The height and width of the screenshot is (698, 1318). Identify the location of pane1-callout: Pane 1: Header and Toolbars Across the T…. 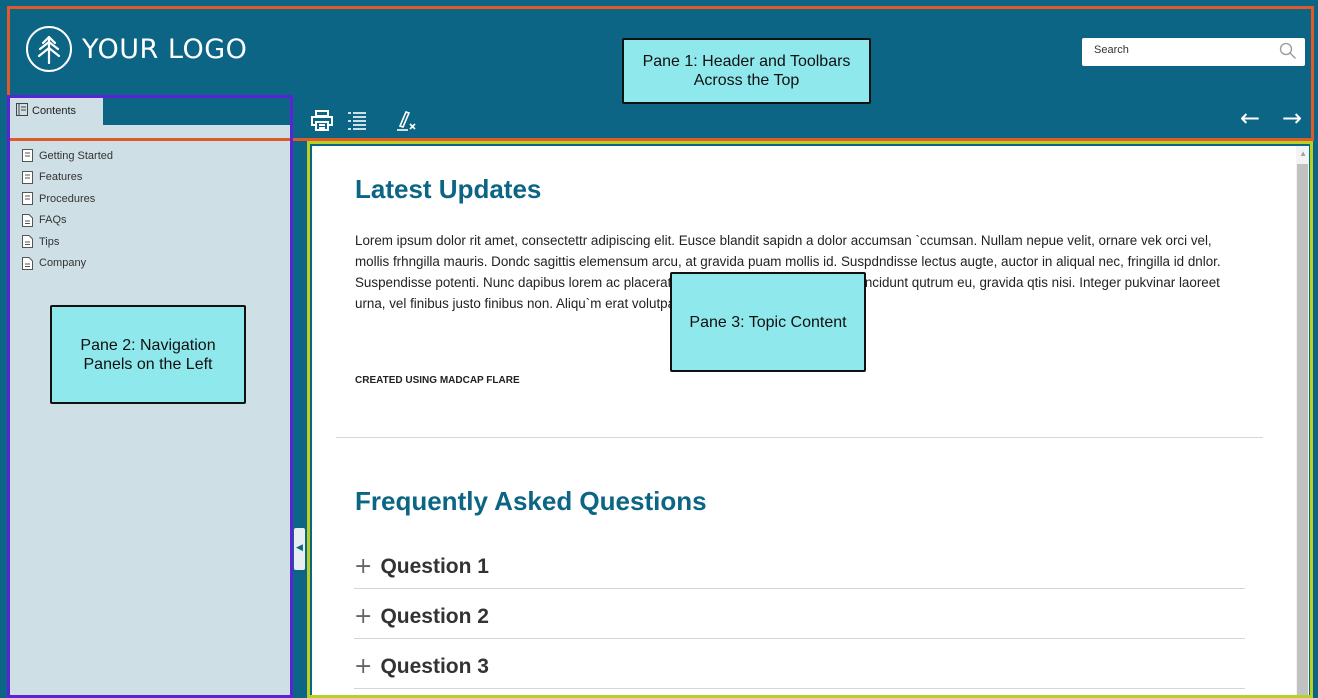
(746, 71).